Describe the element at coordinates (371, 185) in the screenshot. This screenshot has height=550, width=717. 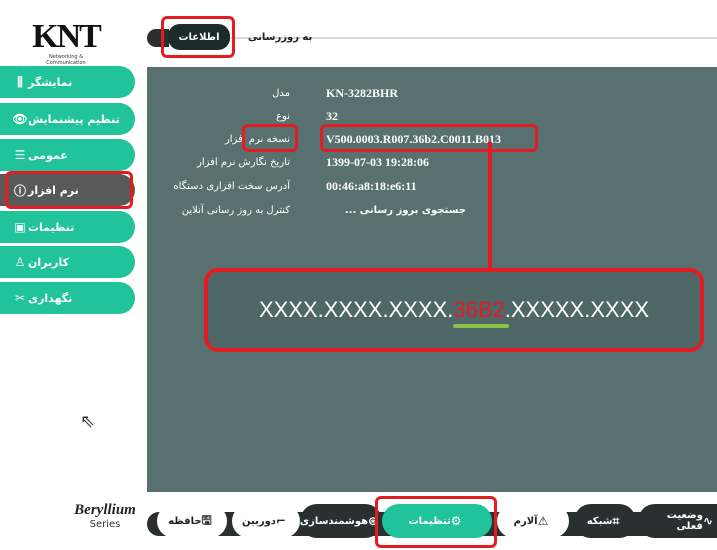
I see `info-value: 00:46:a8:18:e6:11` at that location.